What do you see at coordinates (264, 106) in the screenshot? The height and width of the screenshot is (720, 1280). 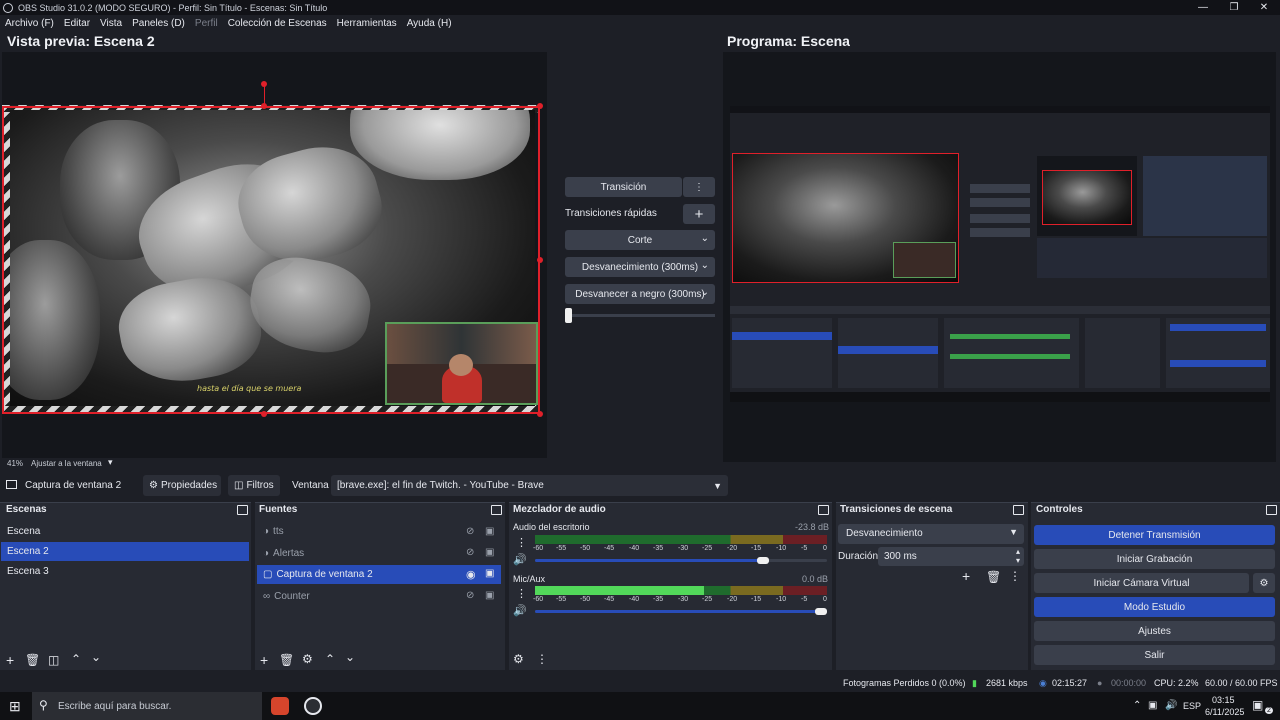 I see `resize-handle-top` at bounding box center [264, 106].